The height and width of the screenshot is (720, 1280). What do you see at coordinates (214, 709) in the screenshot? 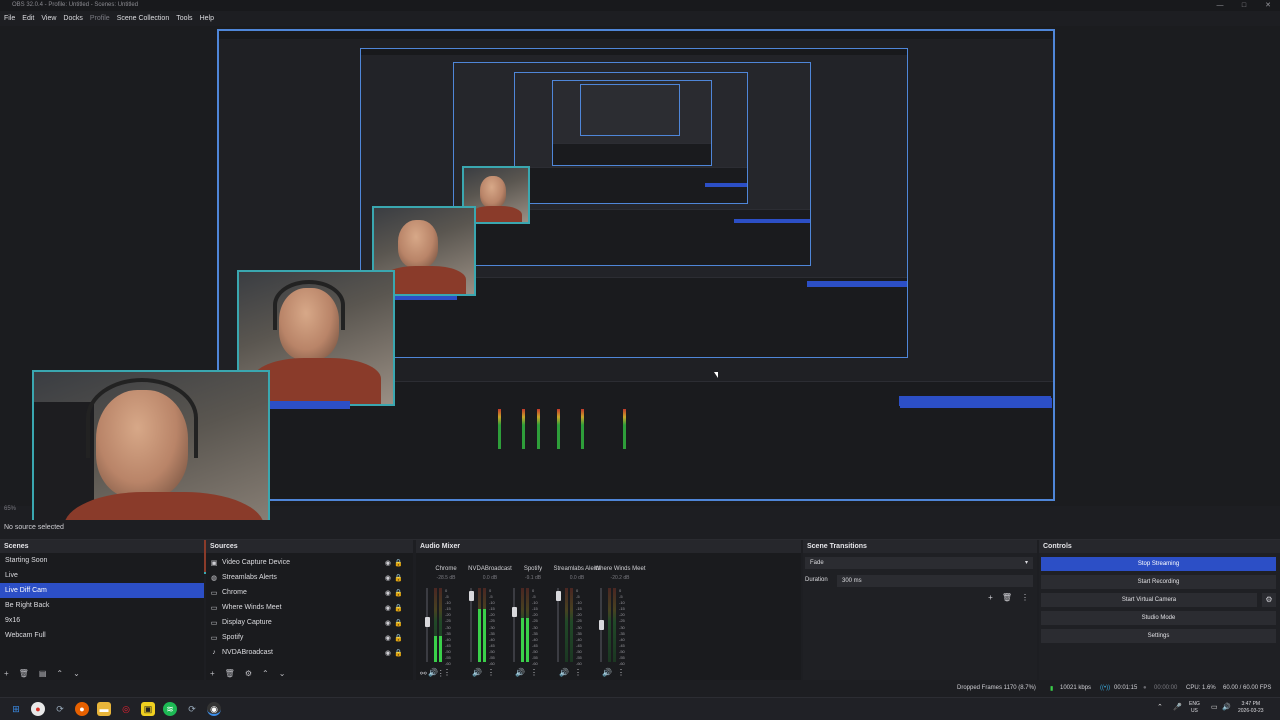
I see `obs-icon: ◉` at bounding box center [214, 709].